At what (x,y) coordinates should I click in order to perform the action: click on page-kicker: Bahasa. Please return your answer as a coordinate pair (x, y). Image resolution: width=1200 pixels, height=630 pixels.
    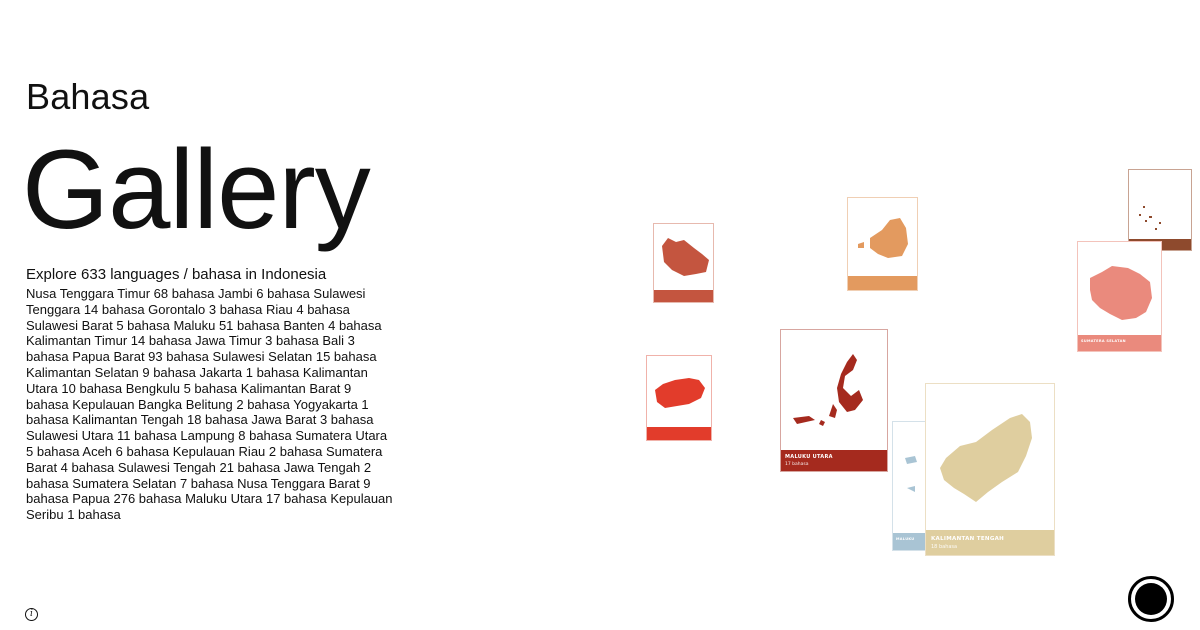
    Looking at the image, I should click on (88, 96).